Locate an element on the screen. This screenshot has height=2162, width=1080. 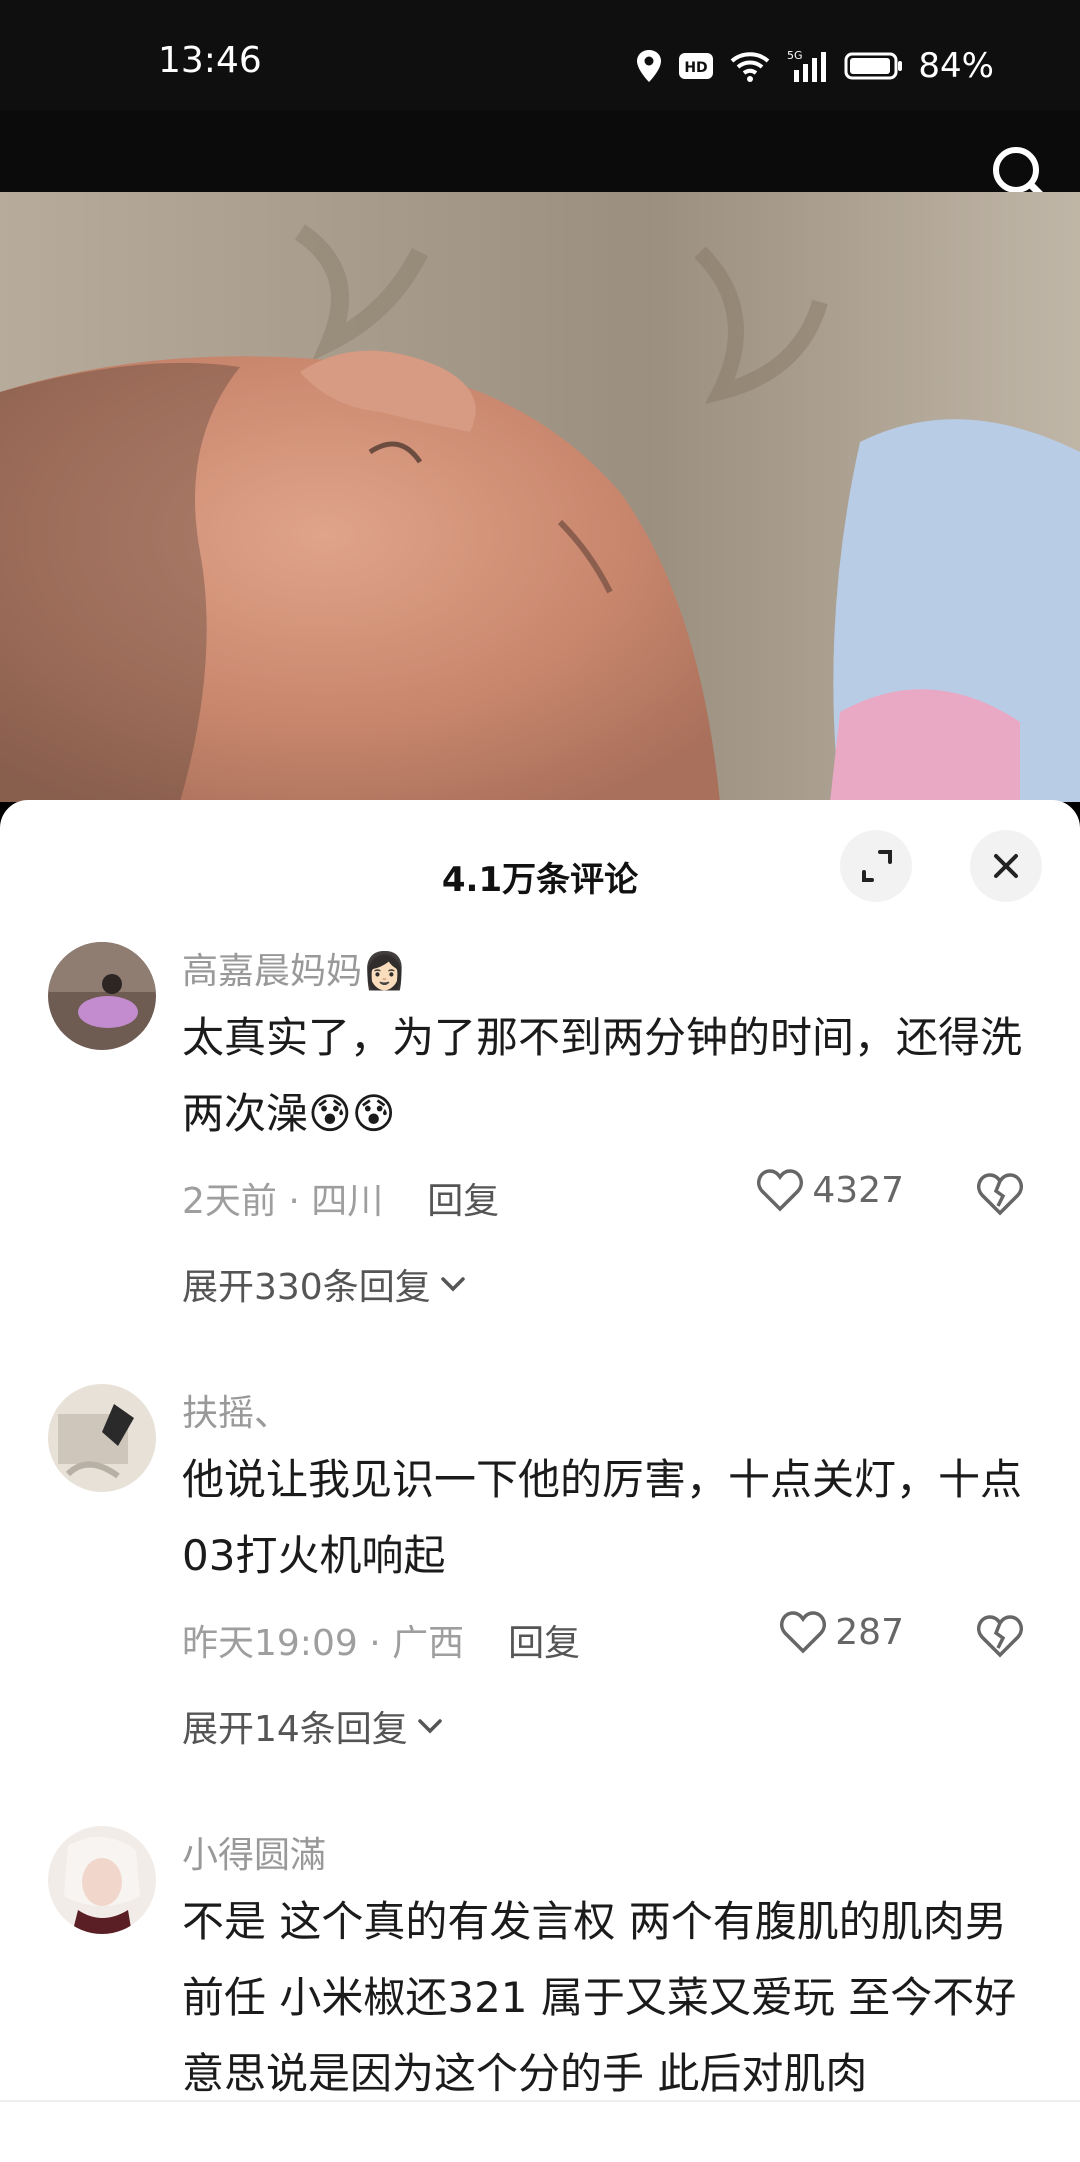
svg-text: HD is located at coordinates (696, 68).